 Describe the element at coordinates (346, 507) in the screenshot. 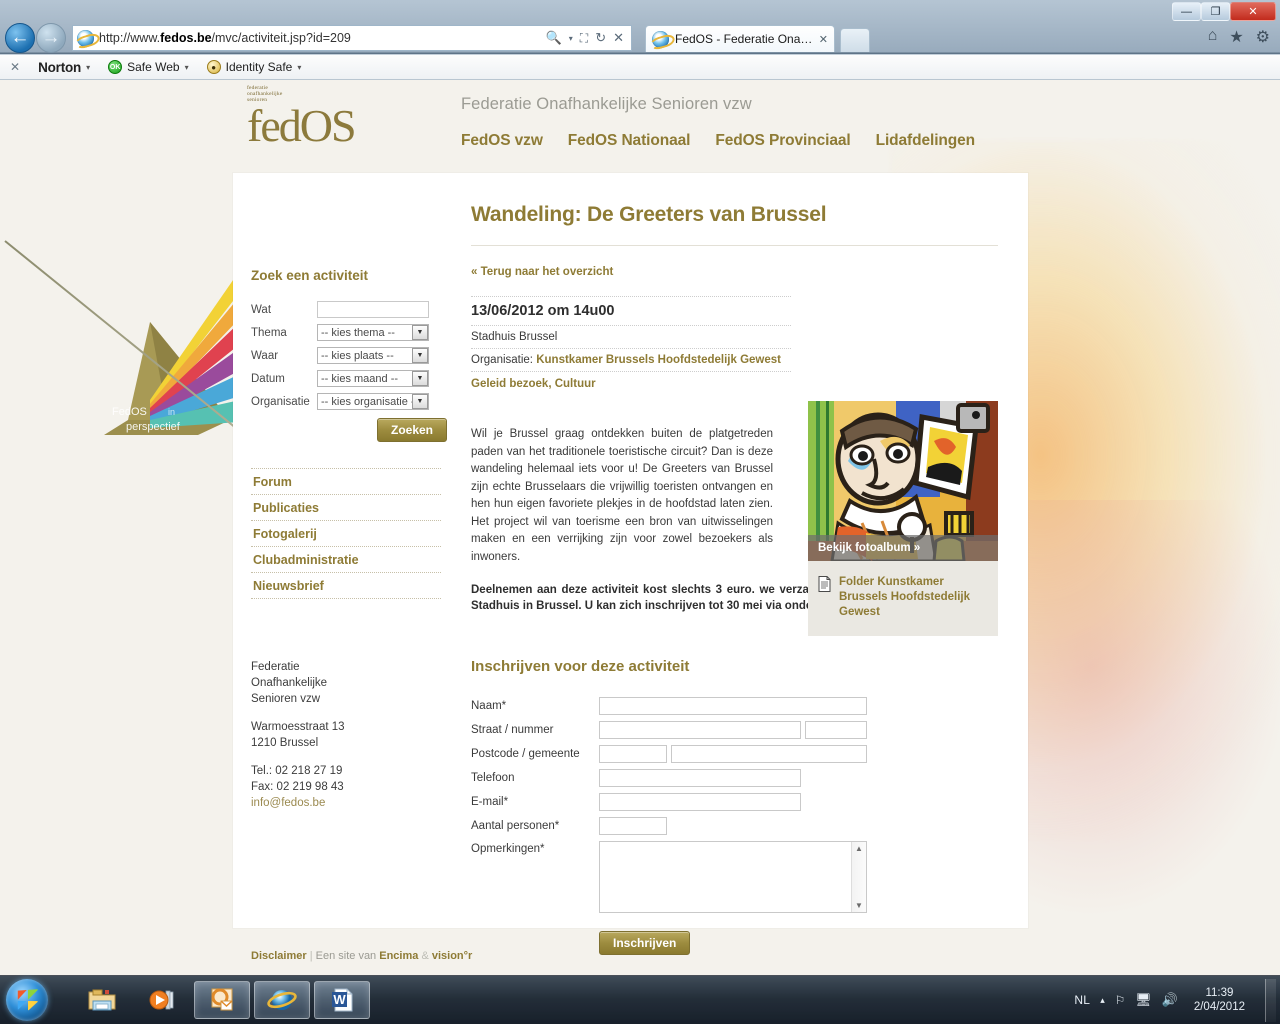

I see `sidebar-item-publicaties: Publicaties` at that location.